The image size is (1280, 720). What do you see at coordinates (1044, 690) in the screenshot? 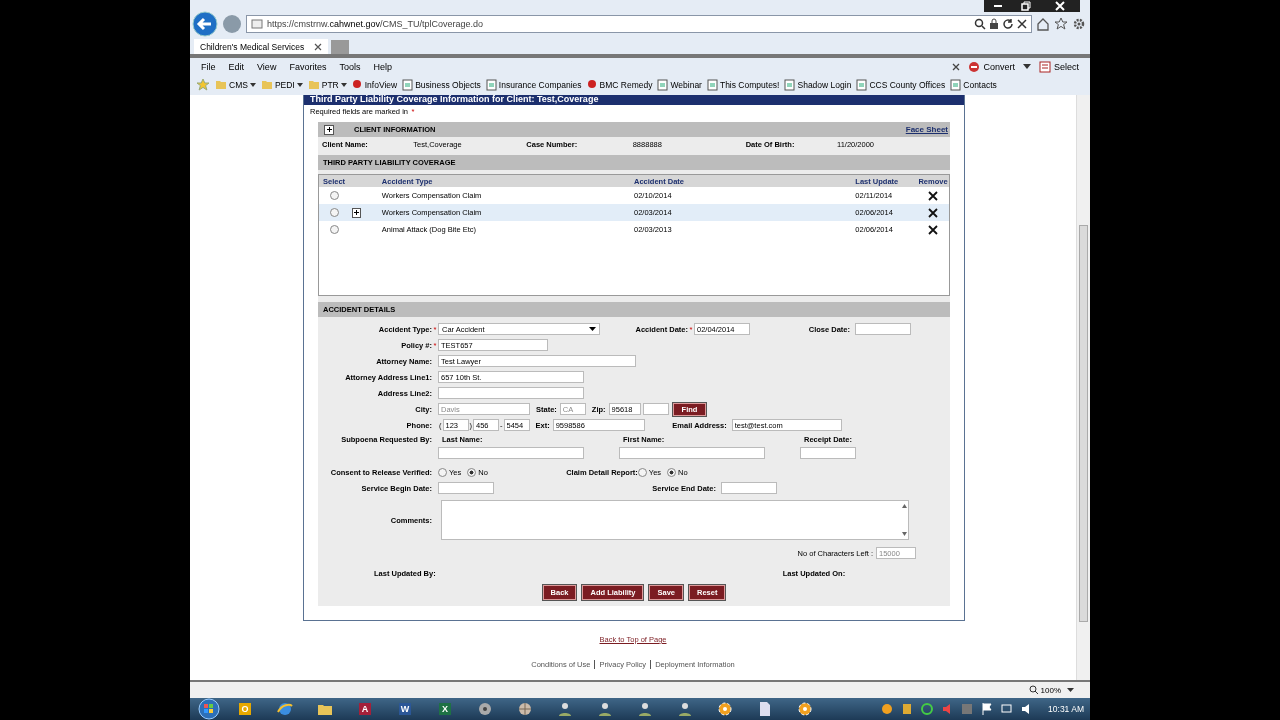
I see `zoom-button: 100%` at bounding box center [1044, 690].